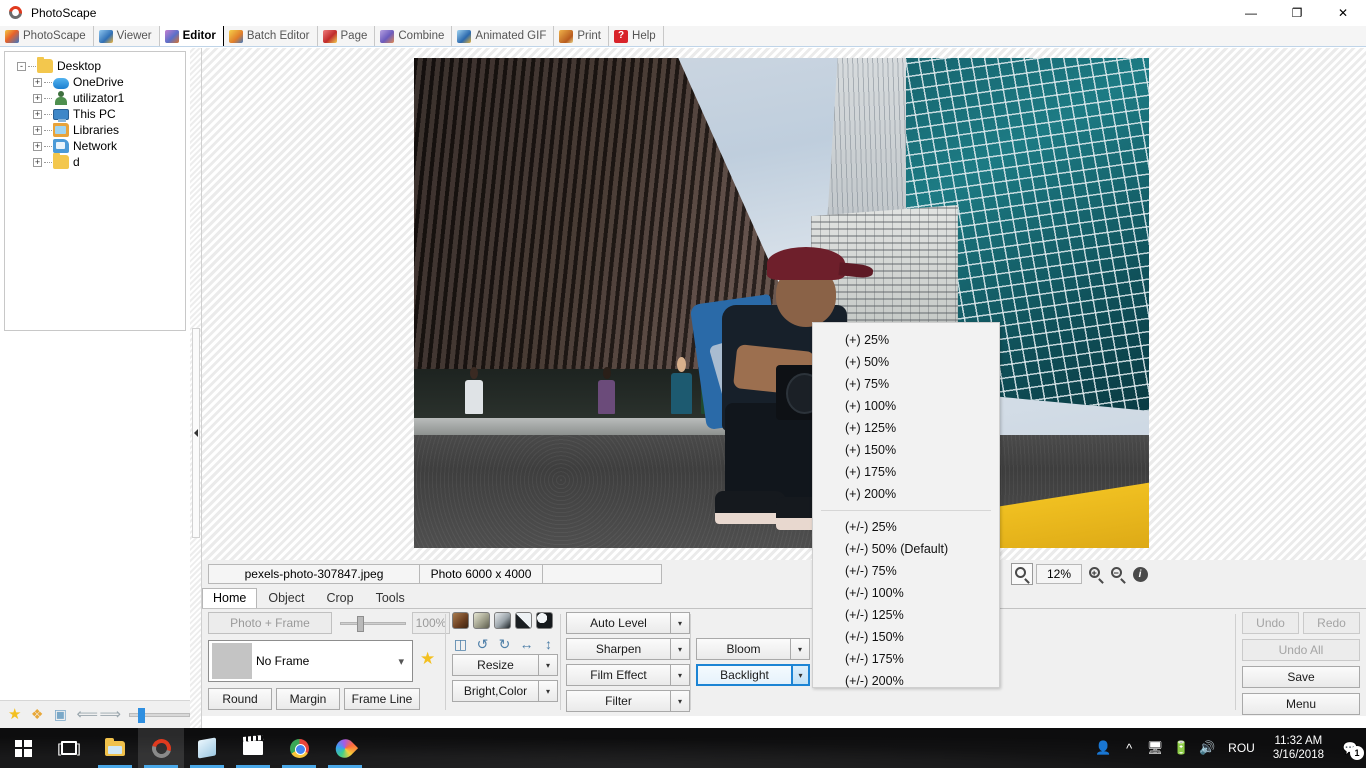  Describe the element at coordinates (503, 36) in the screenshot. I see `tab-animated-gif: Animated GIF` at that location.